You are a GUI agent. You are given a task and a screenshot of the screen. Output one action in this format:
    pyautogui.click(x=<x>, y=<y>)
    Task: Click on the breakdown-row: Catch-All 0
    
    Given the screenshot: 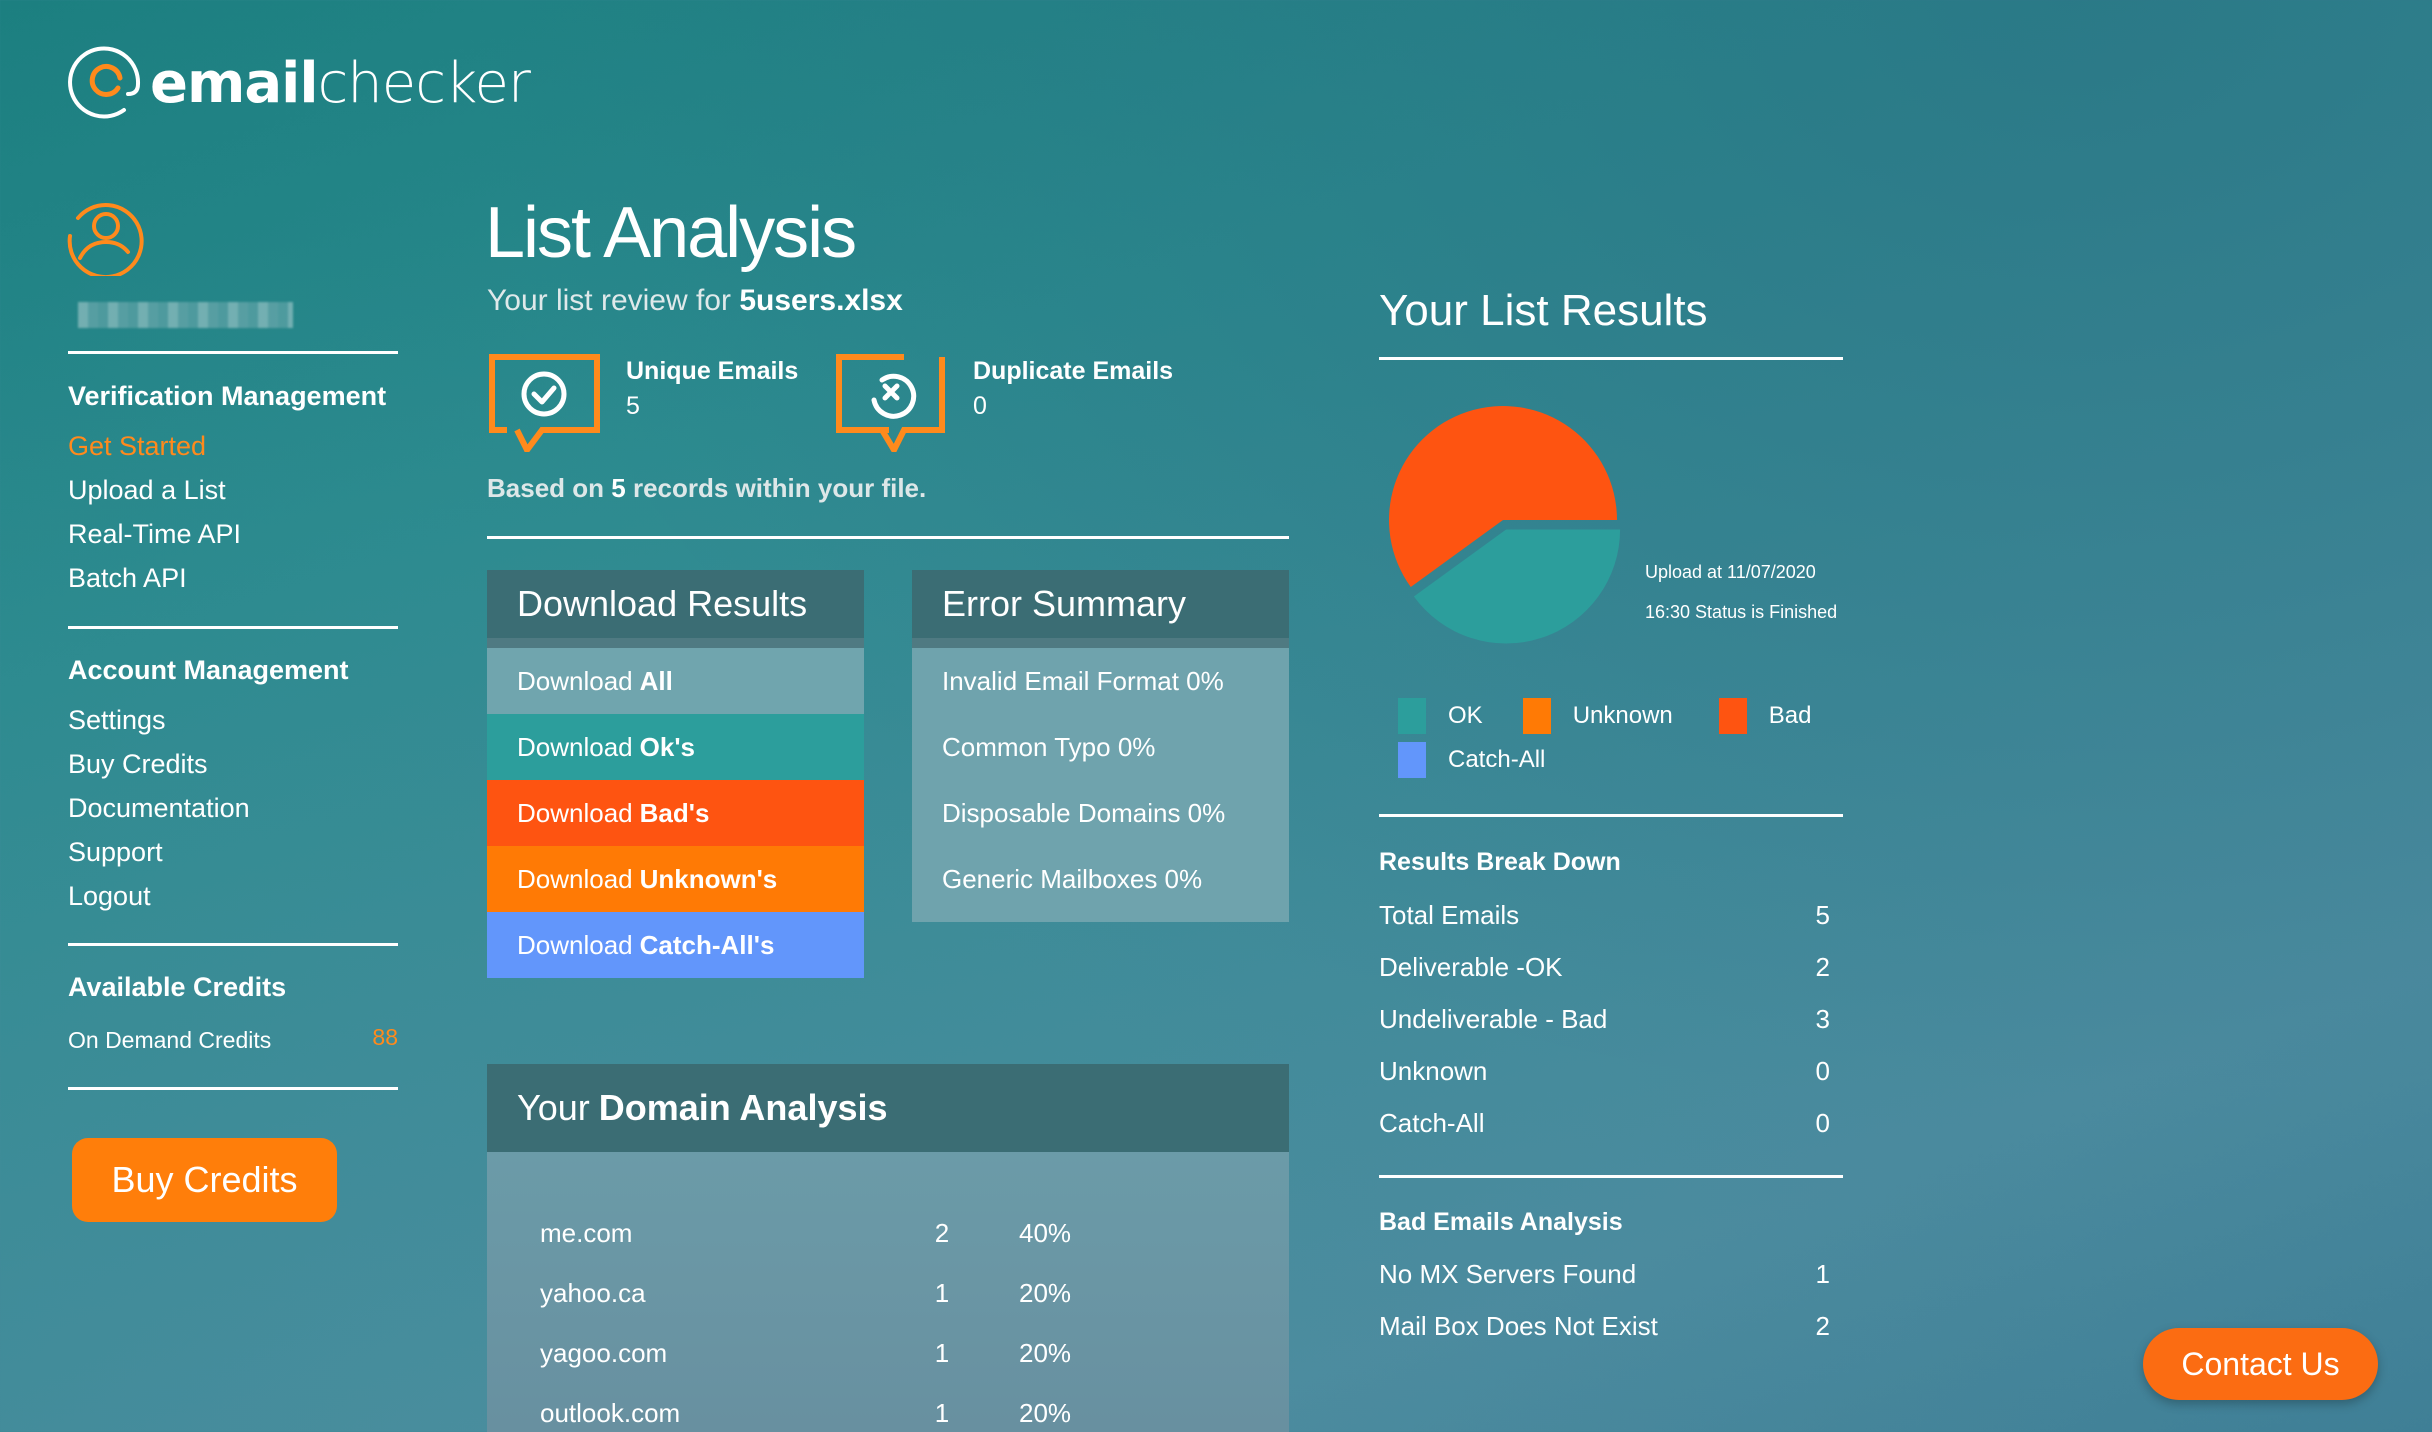 What is the action you would take?
    pyautogui.click(x=1604, y=1123)
    